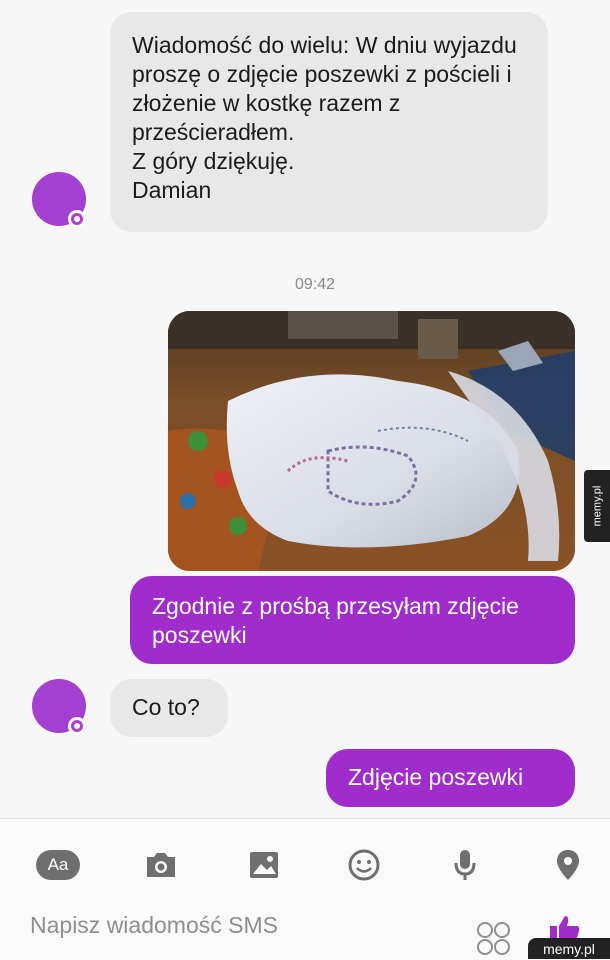  I want to click on gallery-button, so click(264, 865).